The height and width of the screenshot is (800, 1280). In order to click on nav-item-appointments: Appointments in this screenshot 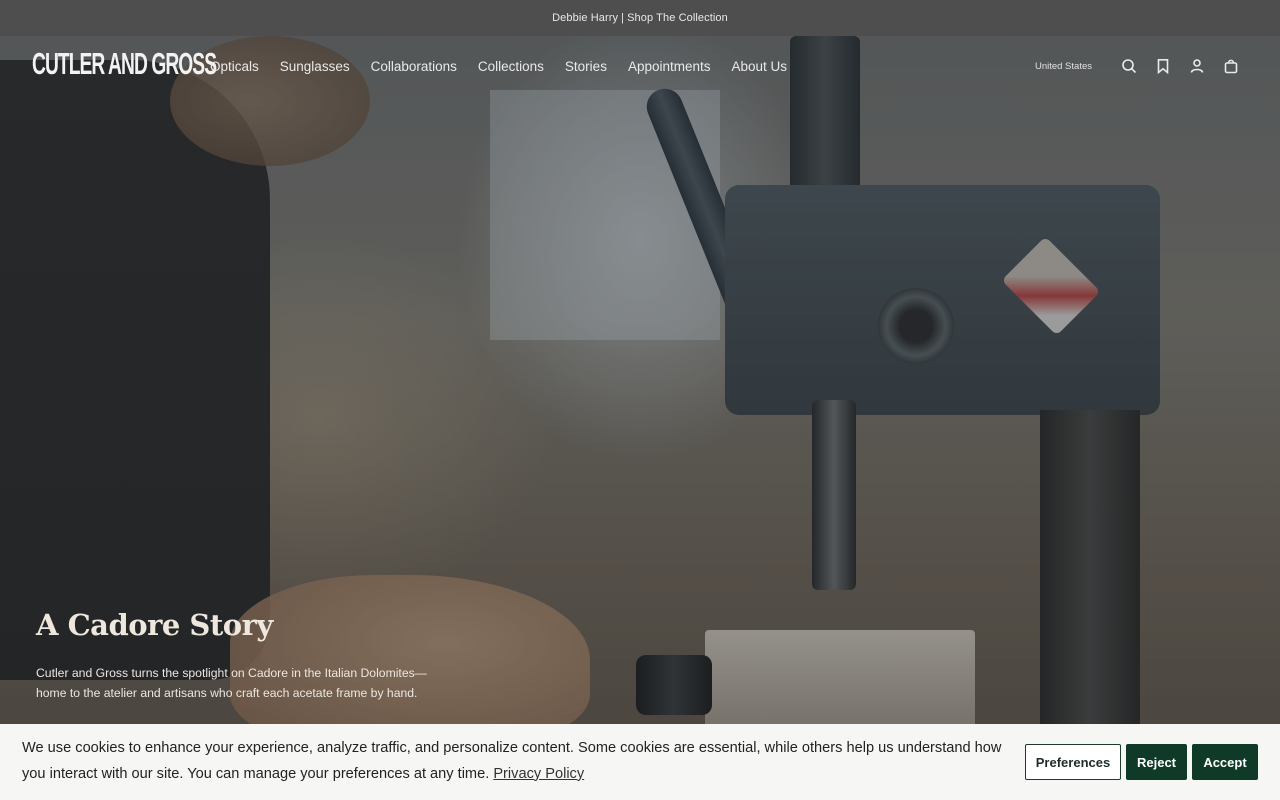, I will do `click(669, 66)`.